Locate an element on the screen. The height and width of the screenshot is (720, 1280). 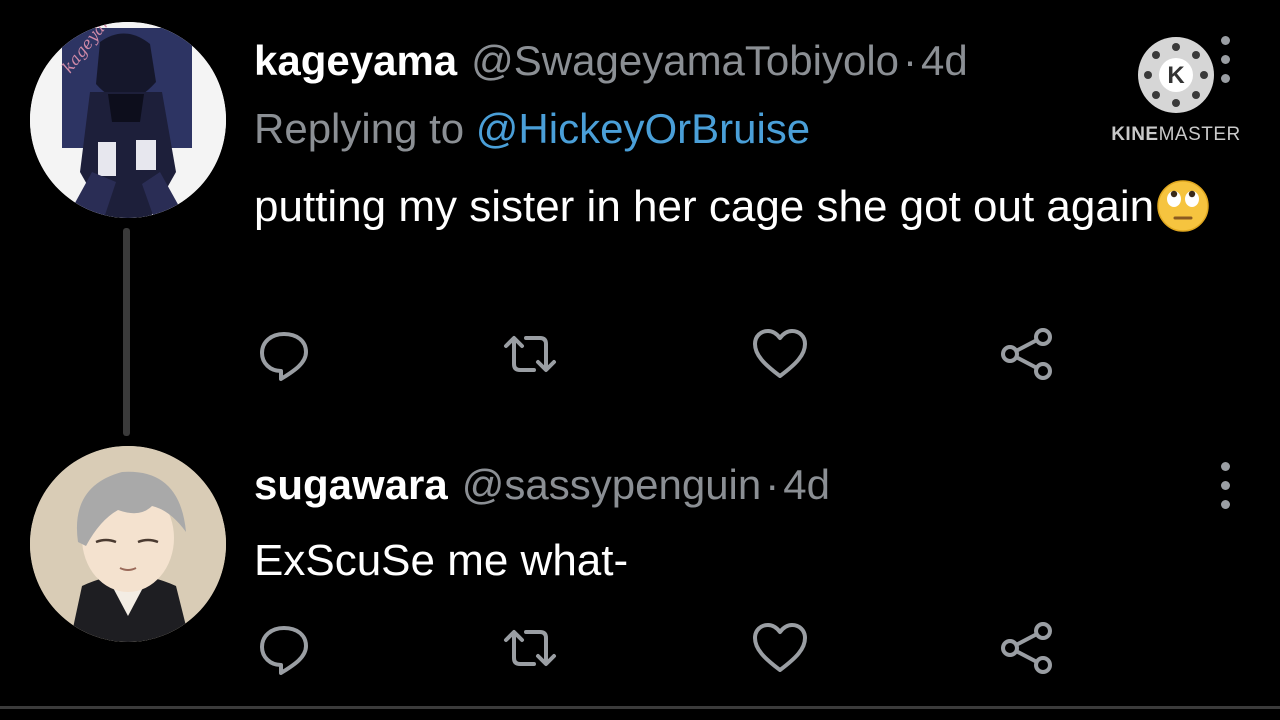
kinemaster-wordmark: KINEMASTER is located at coordinates (1176, 135).